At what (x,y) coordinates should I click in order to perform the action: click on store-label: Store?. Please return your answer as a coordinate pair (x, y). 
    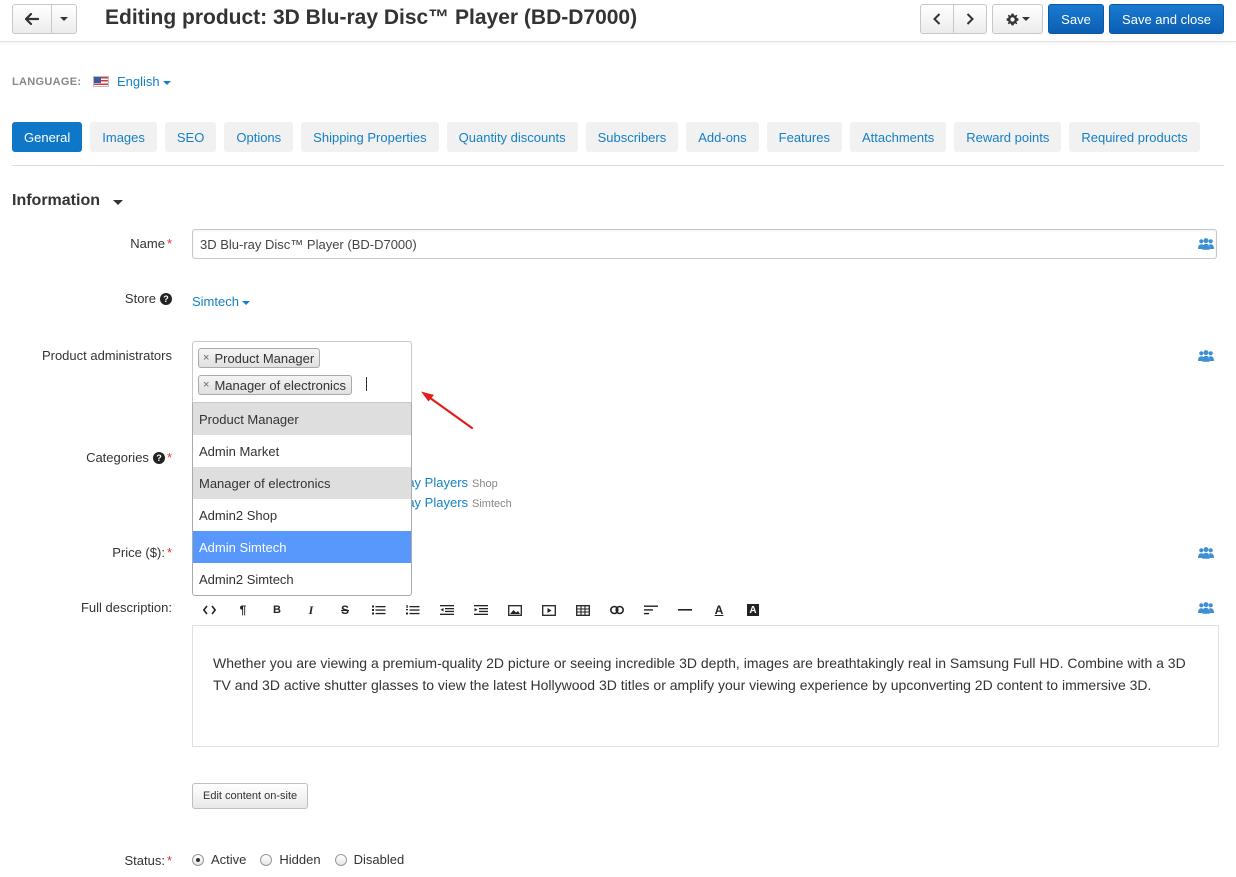
    Looking at the image, I should click on (148, 298).